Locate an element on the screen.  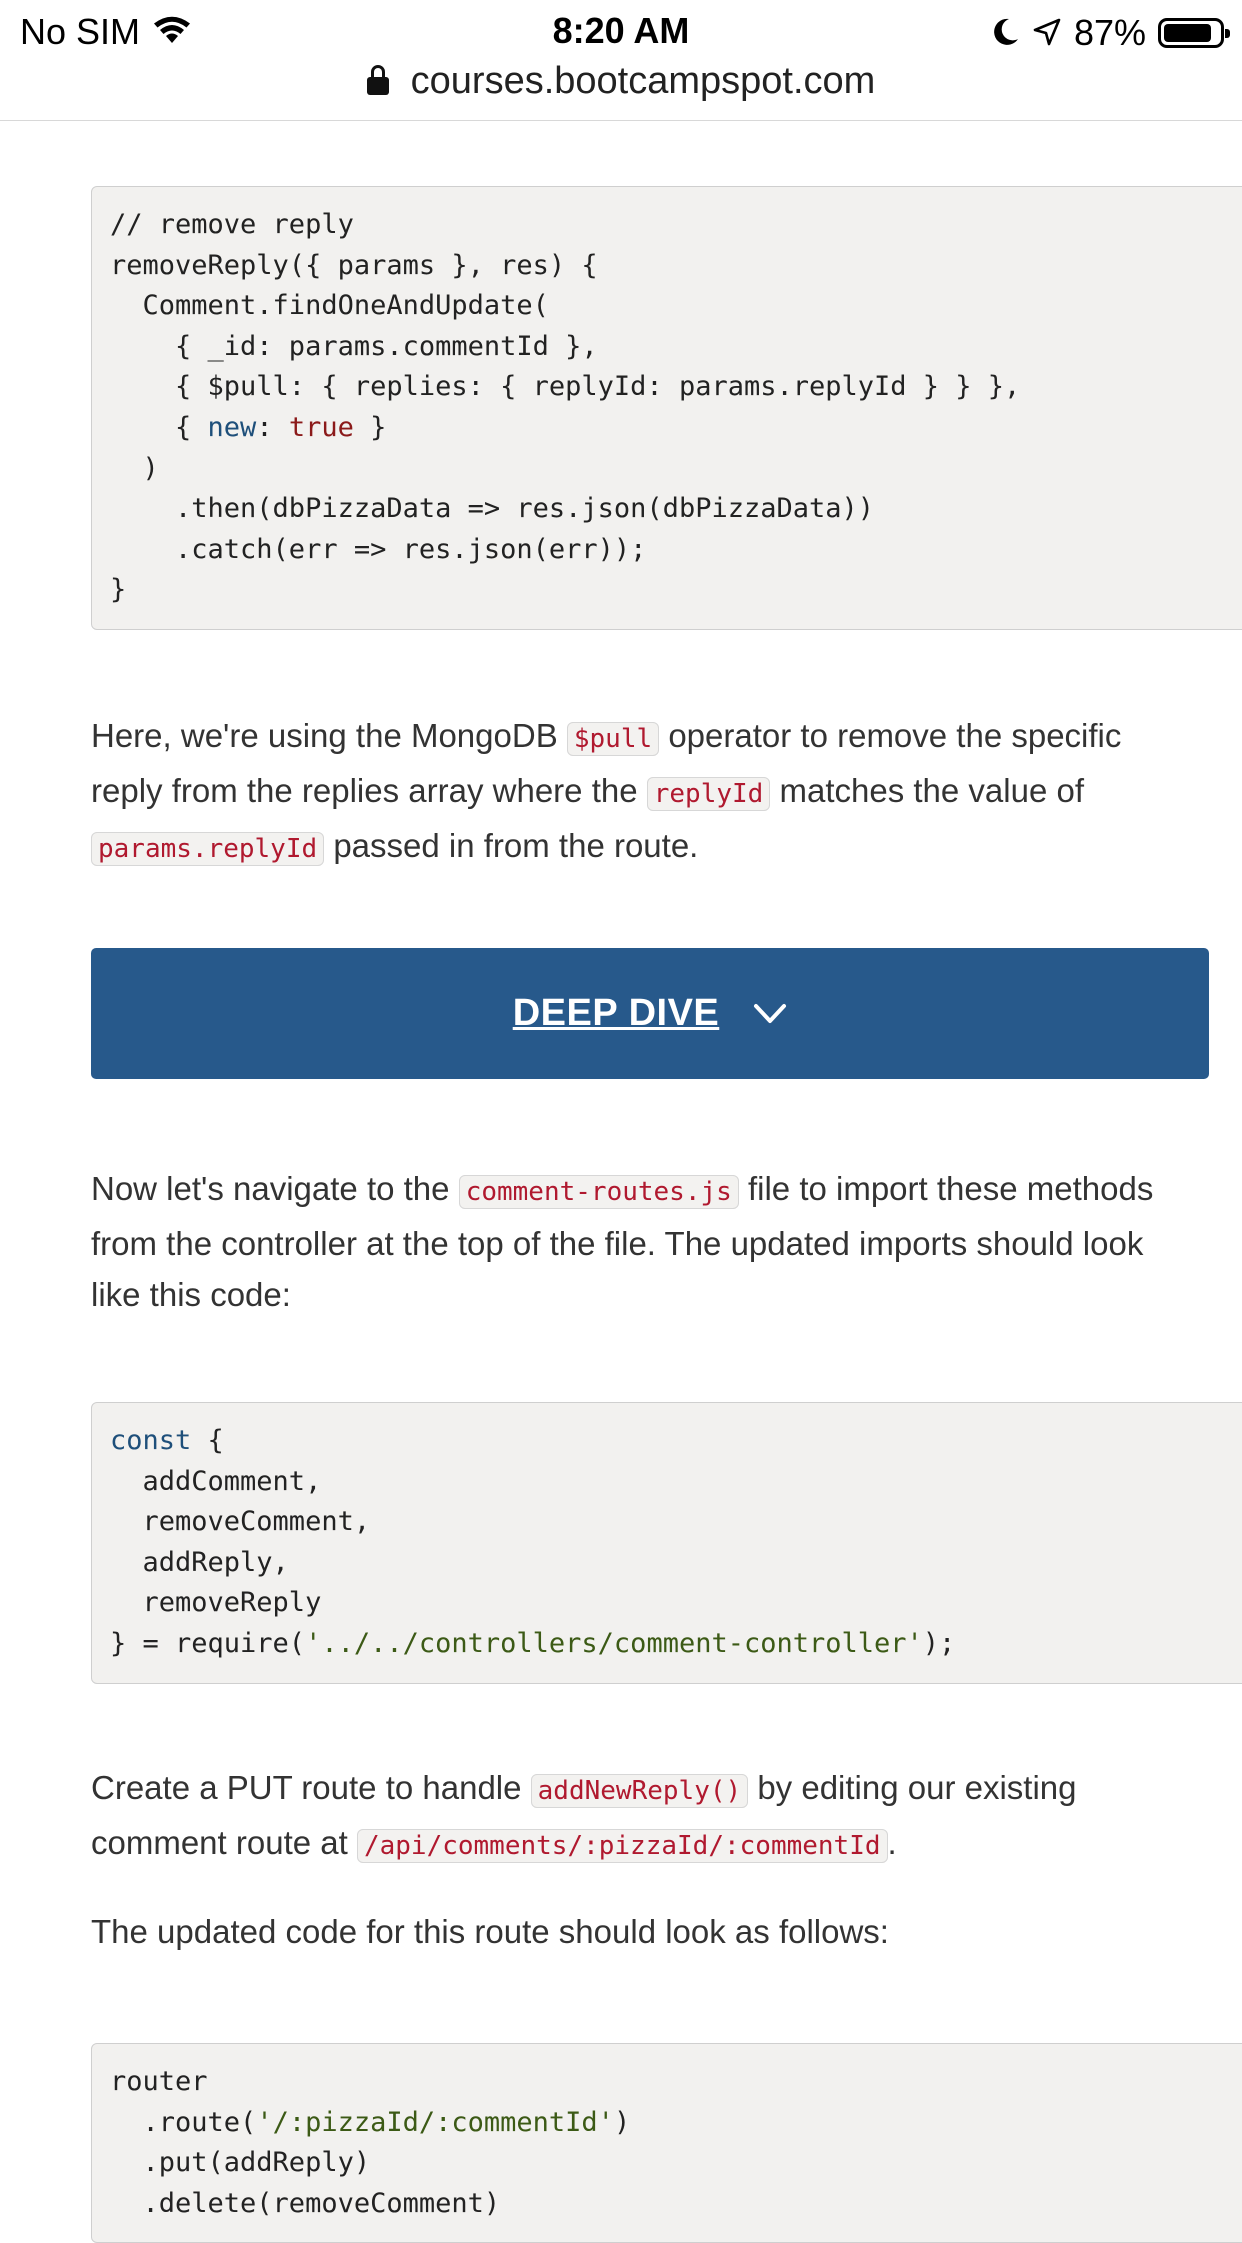
url-text: courses.bootcampspot.com is located at coordinates (643, 81).